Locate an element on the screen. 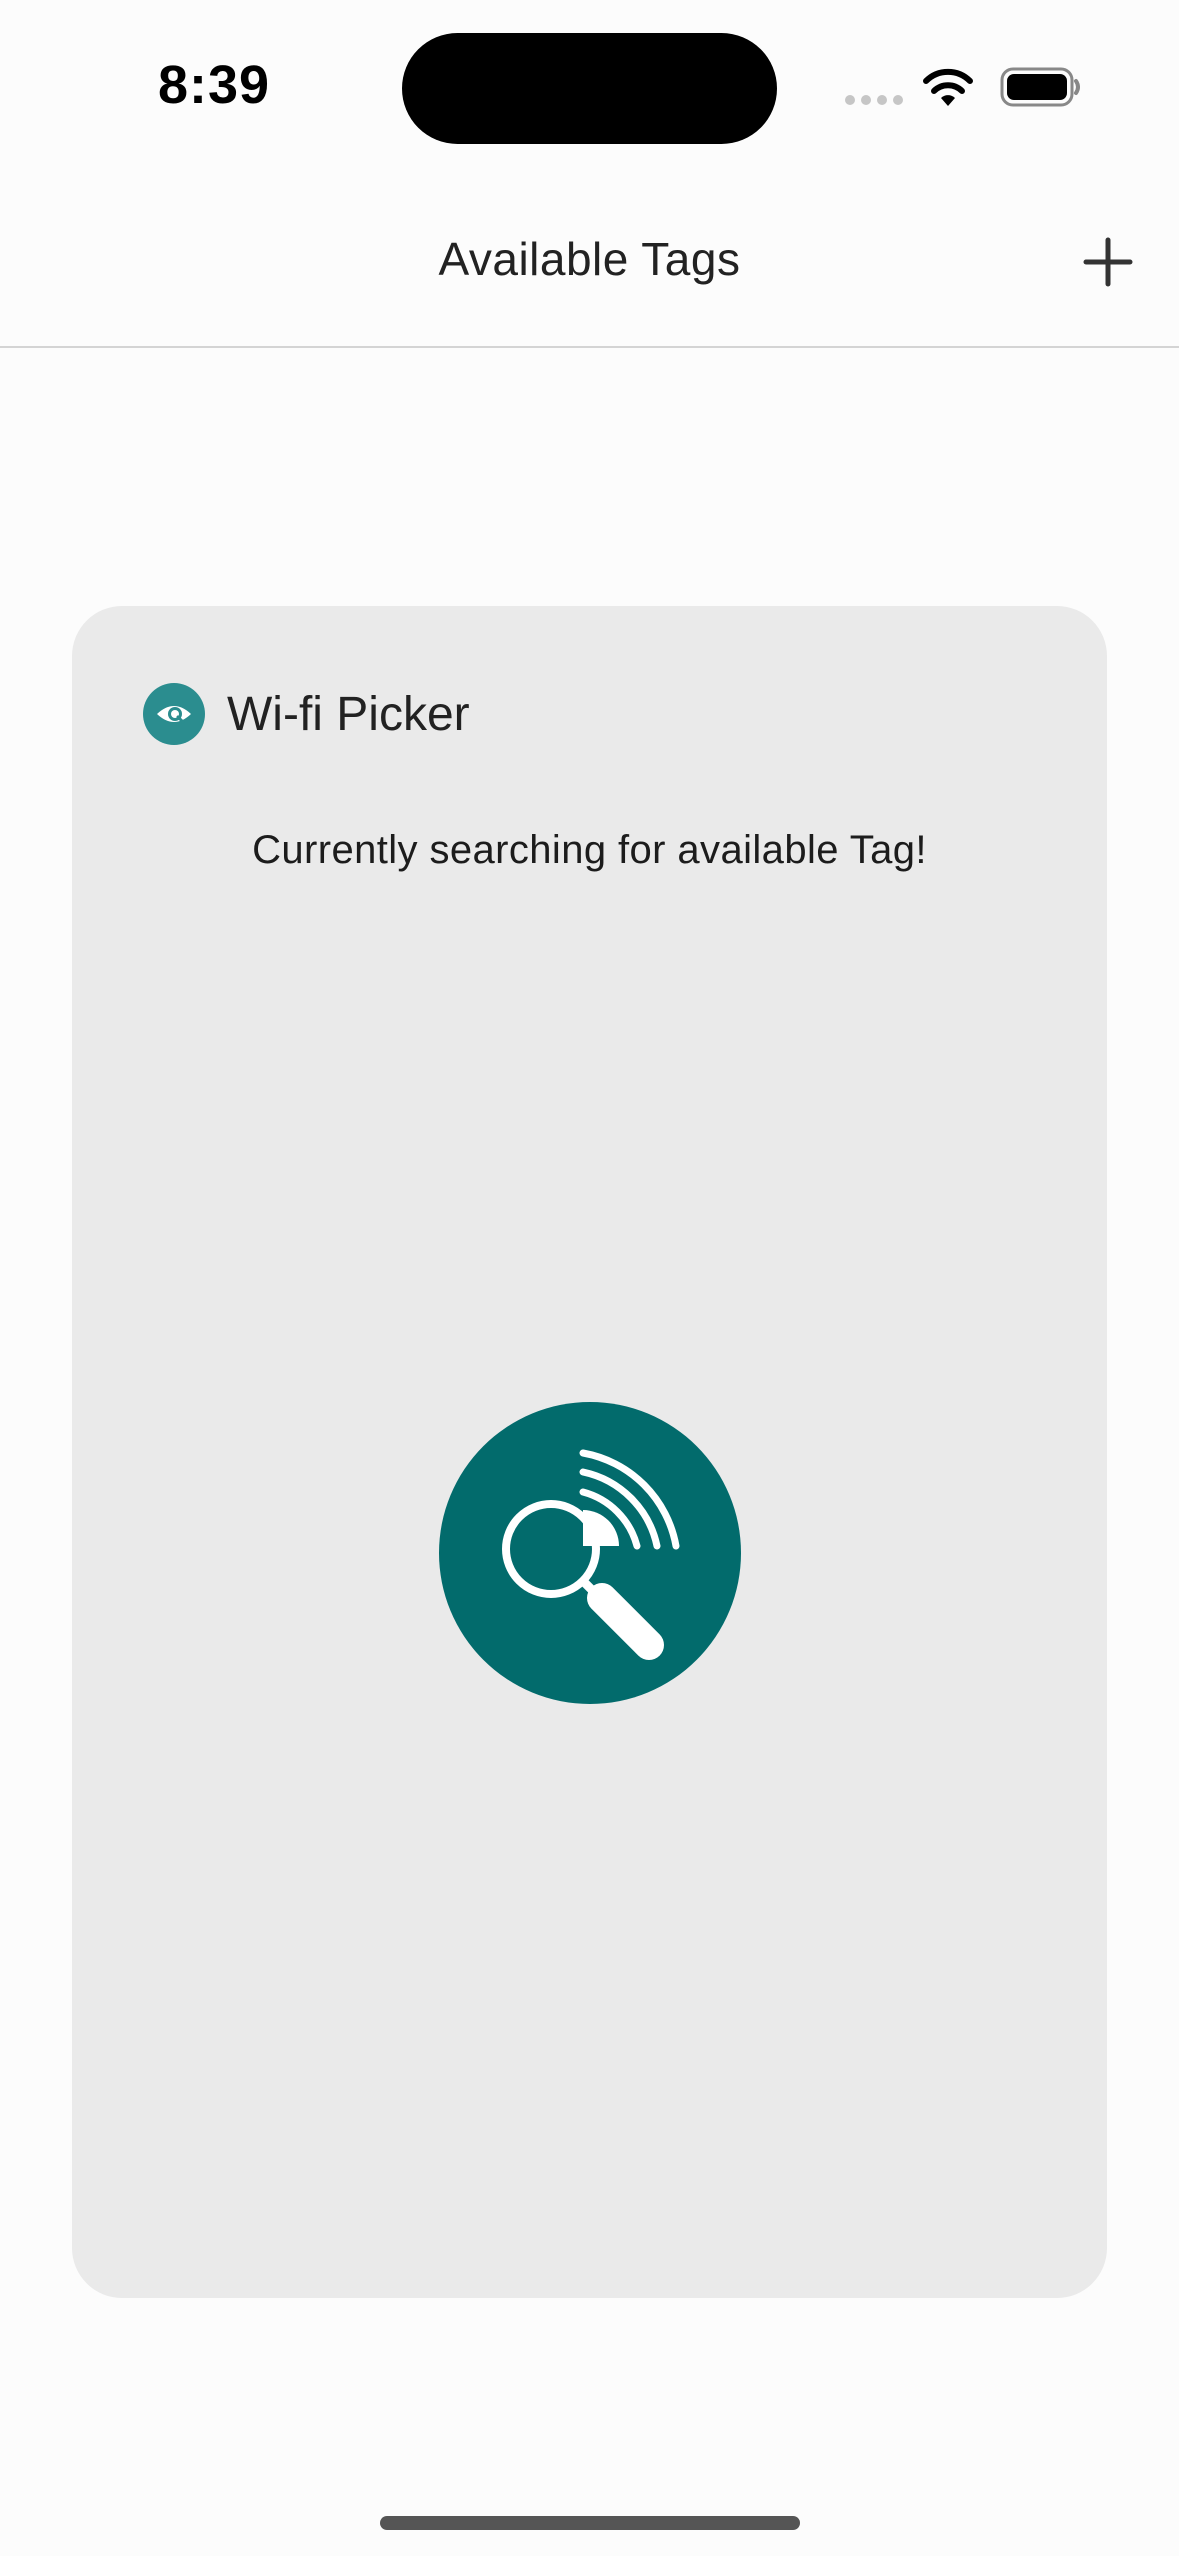 The width and height of the screenshot is (1179, 2556). card-header: Wi-fi Picker is located at coordinates (306, 714).